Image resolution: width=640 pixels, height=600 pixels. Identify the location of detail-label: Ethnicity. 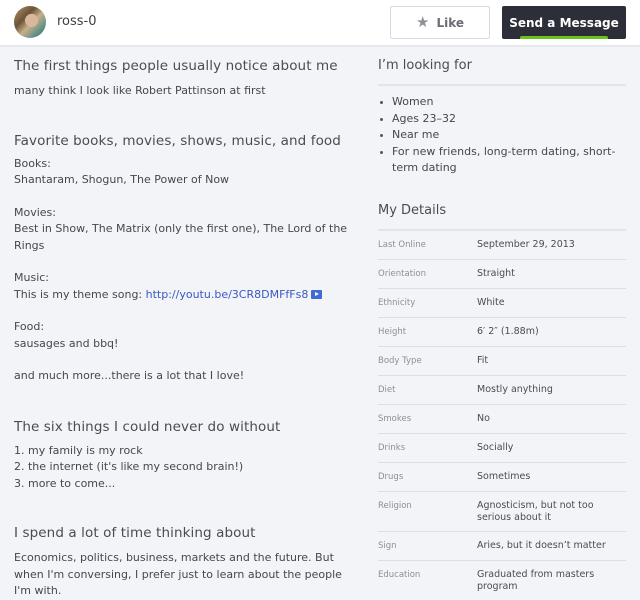
(397, 302).